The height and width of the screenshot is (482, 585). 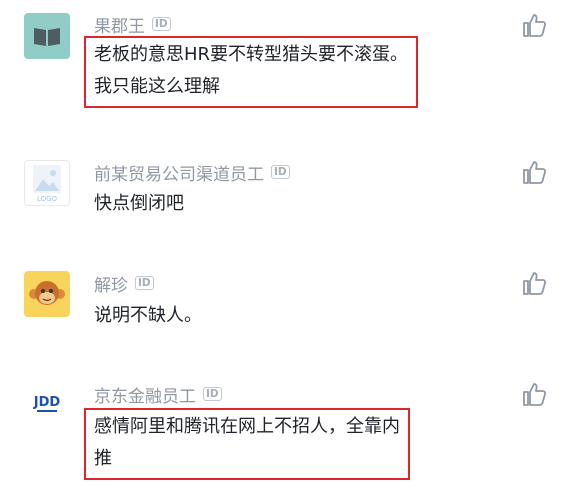 I want to click on comment-line: 说明不缺人。, so click(x=148, y=315).